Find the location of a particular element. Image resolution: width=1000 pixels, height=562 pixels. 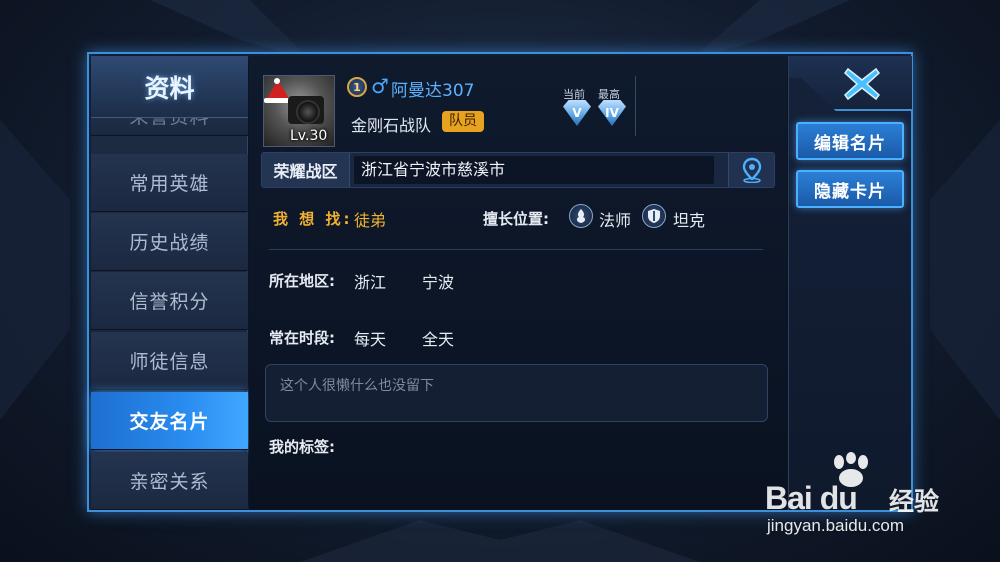

position-mage: 法师 is located at coordinates (615, 220).